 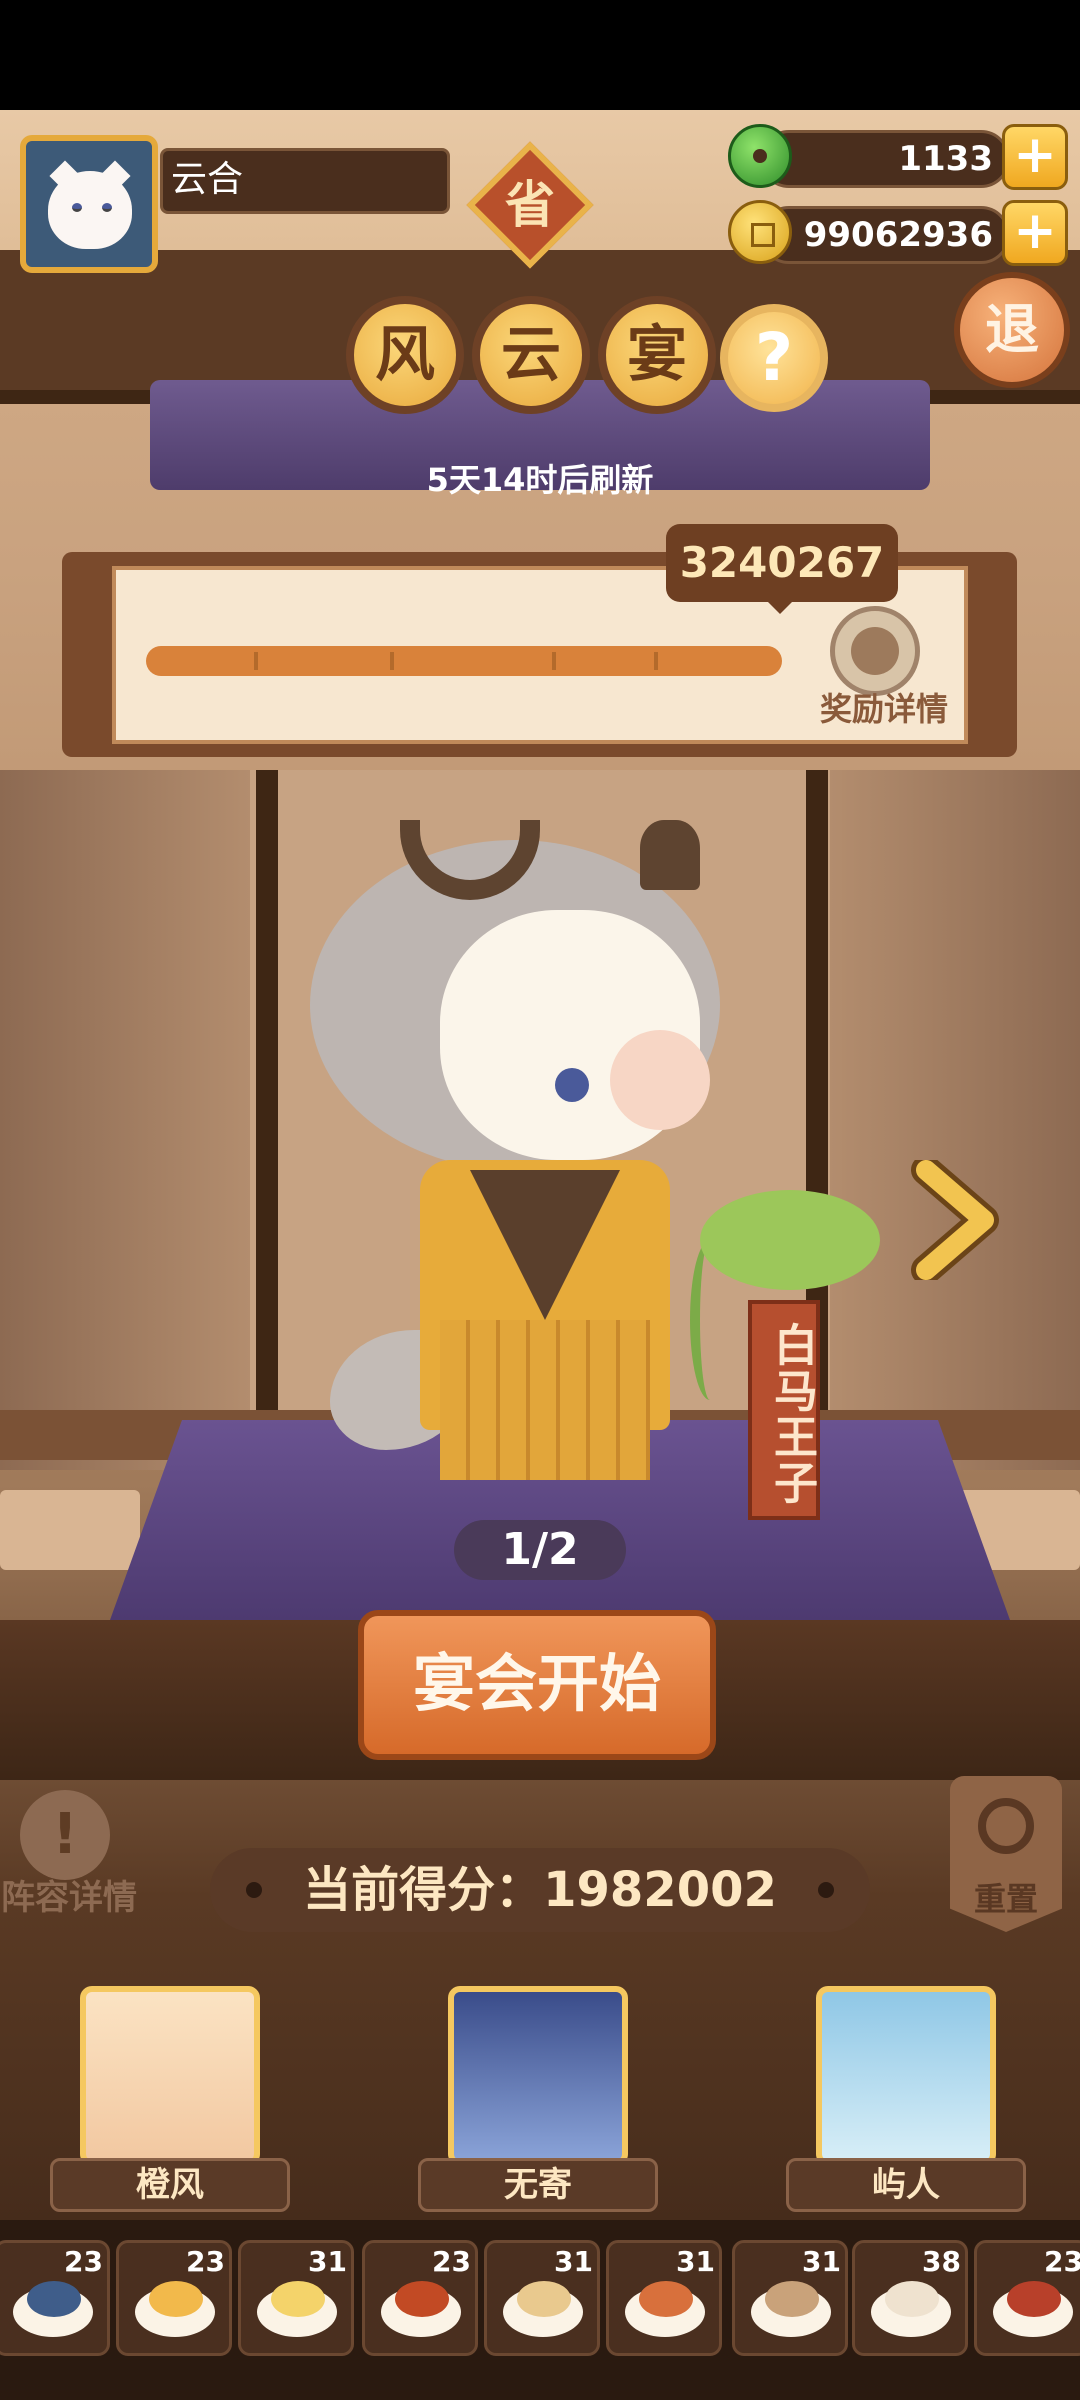 What do you see at coordinates (69, 1898) in the screenshot?
I see `lineup-details-label: 阵容详情` at bounding box center [69, 1898].